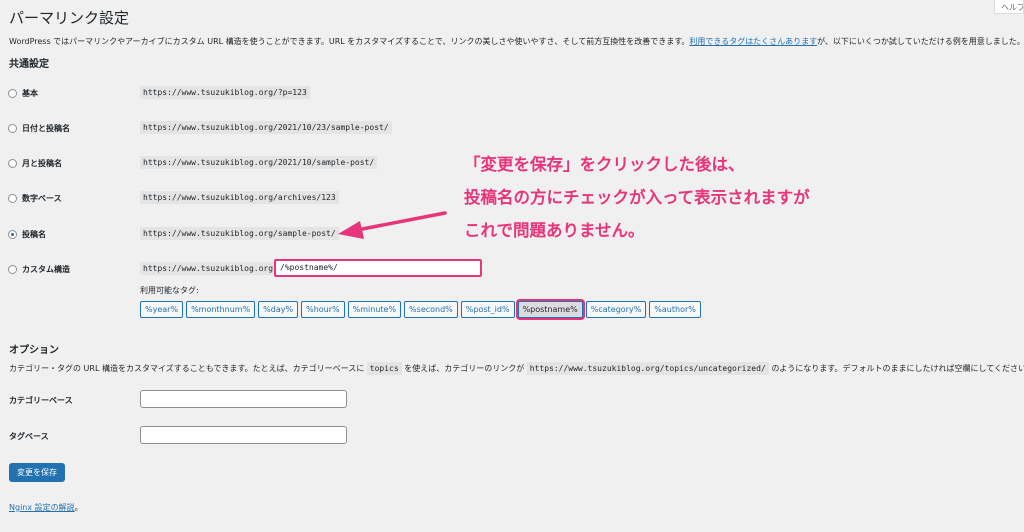 Image resolution: width=1024 pixels, height=532 pixels. What do you see at coordinates (29, 64) in the screenshot?
I see `common-settings-heading: 共通設定` at bounding box center [29, 64].